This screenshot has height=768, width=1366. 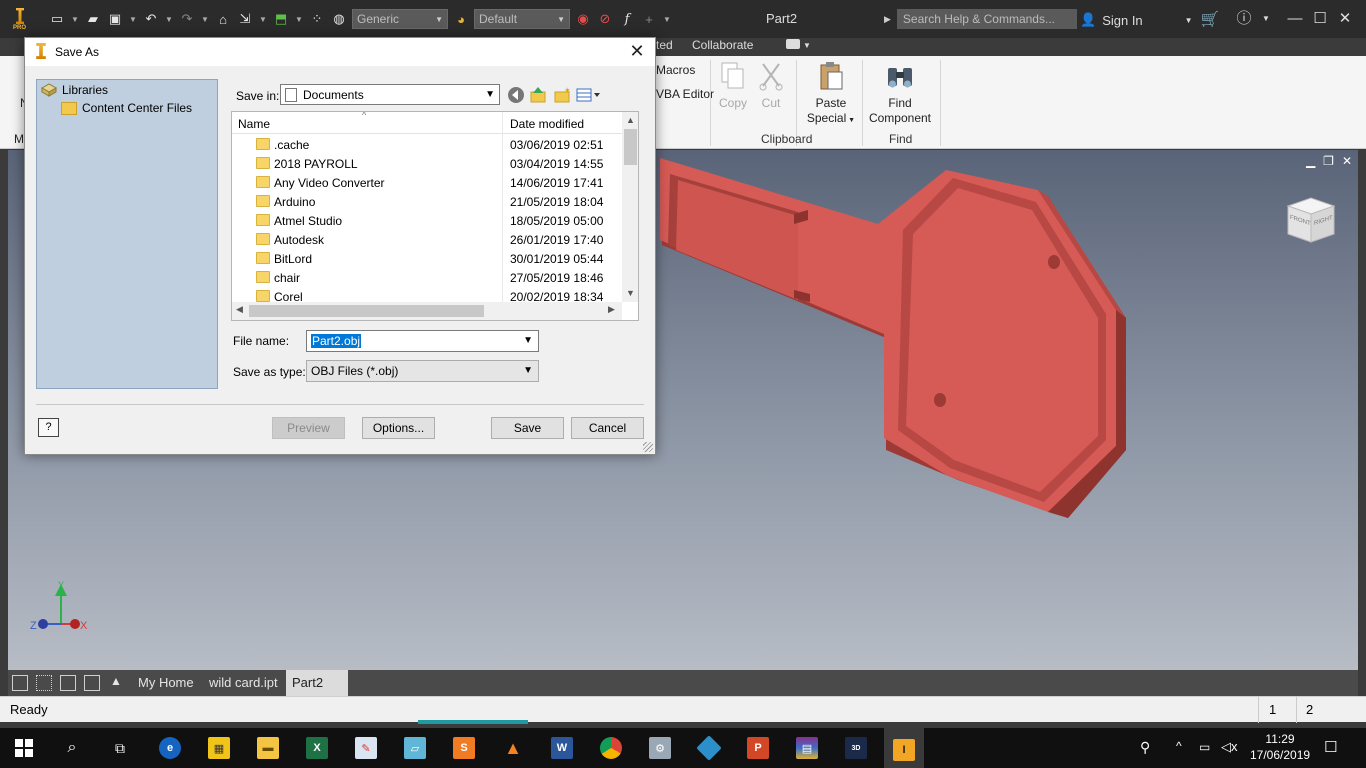 What do you see at coordinates (649, 19) in the screenshot?
I see `plus-icon: +` at bounding box center [649, 19].